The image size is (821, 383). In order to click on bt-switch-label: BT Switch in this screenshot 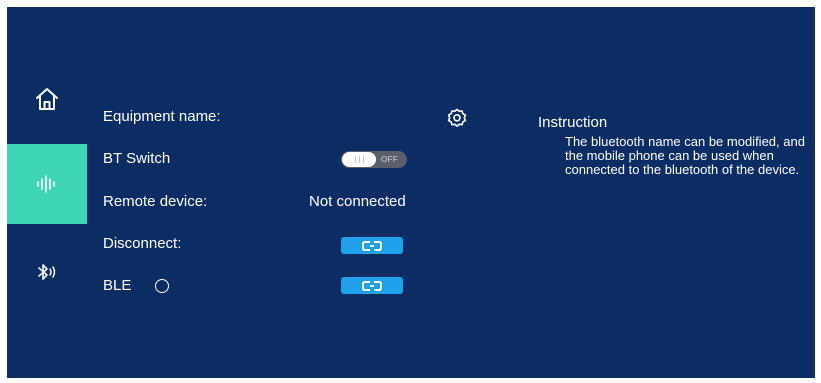, I will do `click(137, 158)`.